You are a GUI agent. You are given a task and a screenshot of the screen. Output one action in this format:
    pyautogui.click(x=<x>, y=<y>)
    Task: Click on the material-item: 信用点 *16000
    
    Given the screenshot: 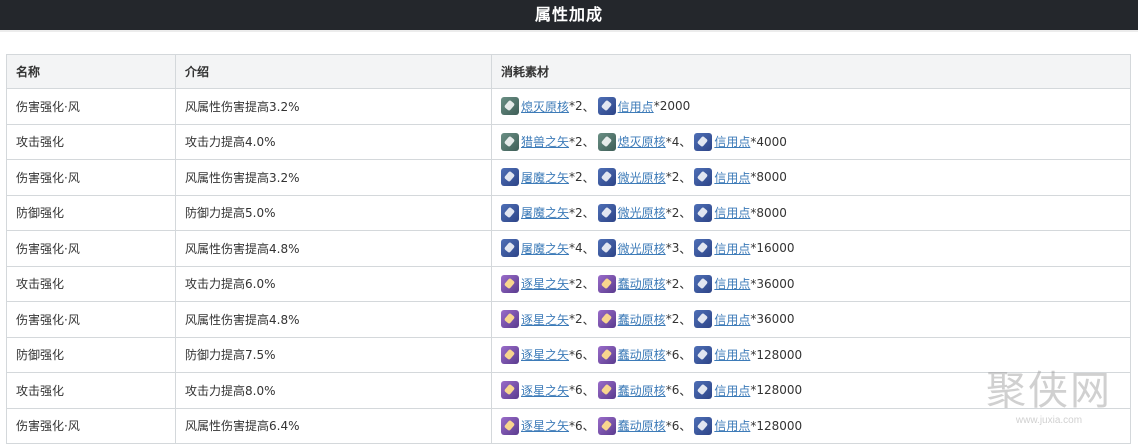 What is the action you would take?
    pyautogui.click(x=744, y=248)
    